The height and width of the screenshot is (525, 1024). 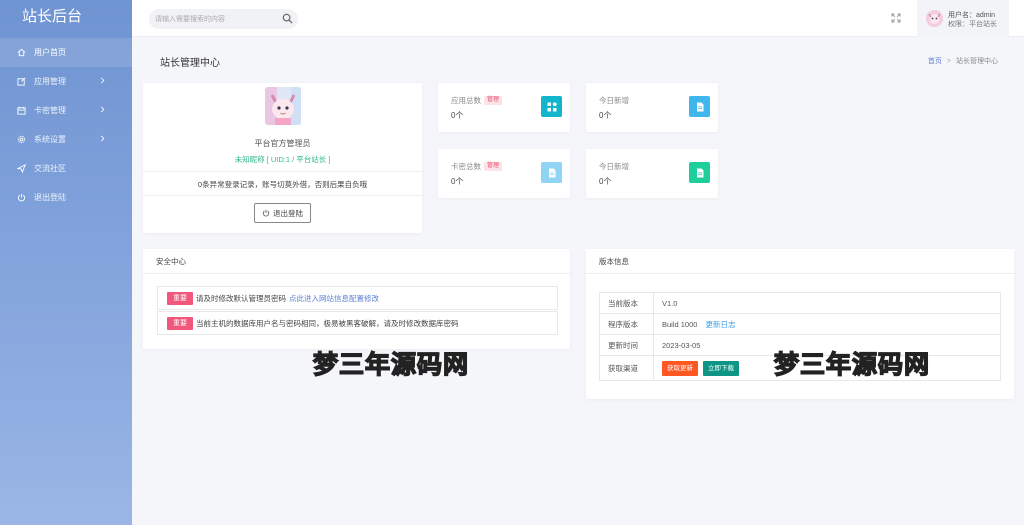 What do you see at coordinates (721, 368) in the screenshot?
I see `download-button: 立即下载` at bounding box center [721, 368].